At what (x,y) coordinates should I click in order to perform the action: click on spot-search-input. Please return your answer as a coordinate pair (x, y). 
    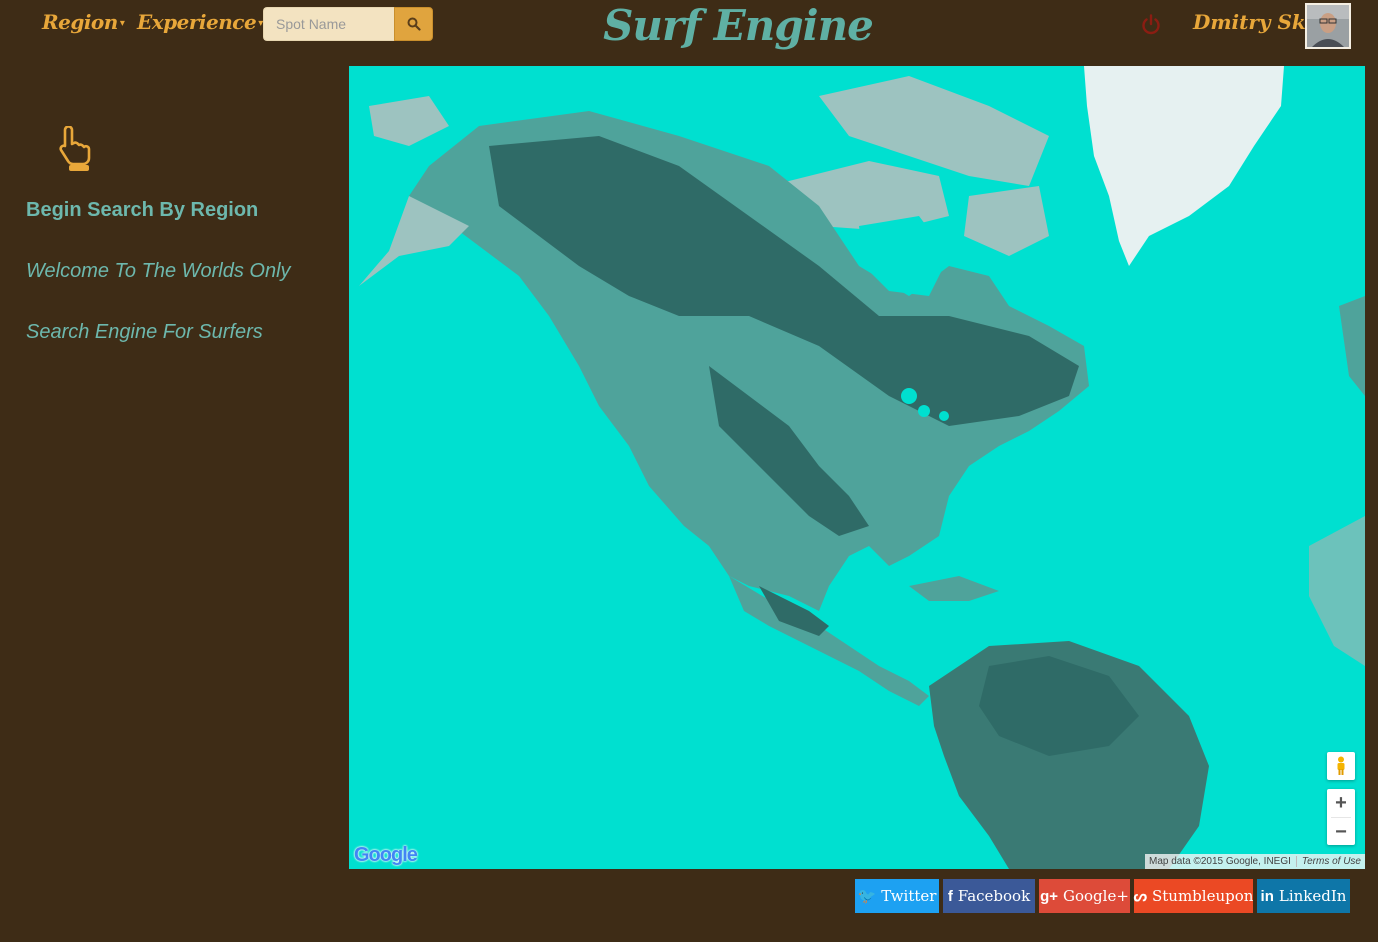
    Looking at the image, I should click on (328, 24).